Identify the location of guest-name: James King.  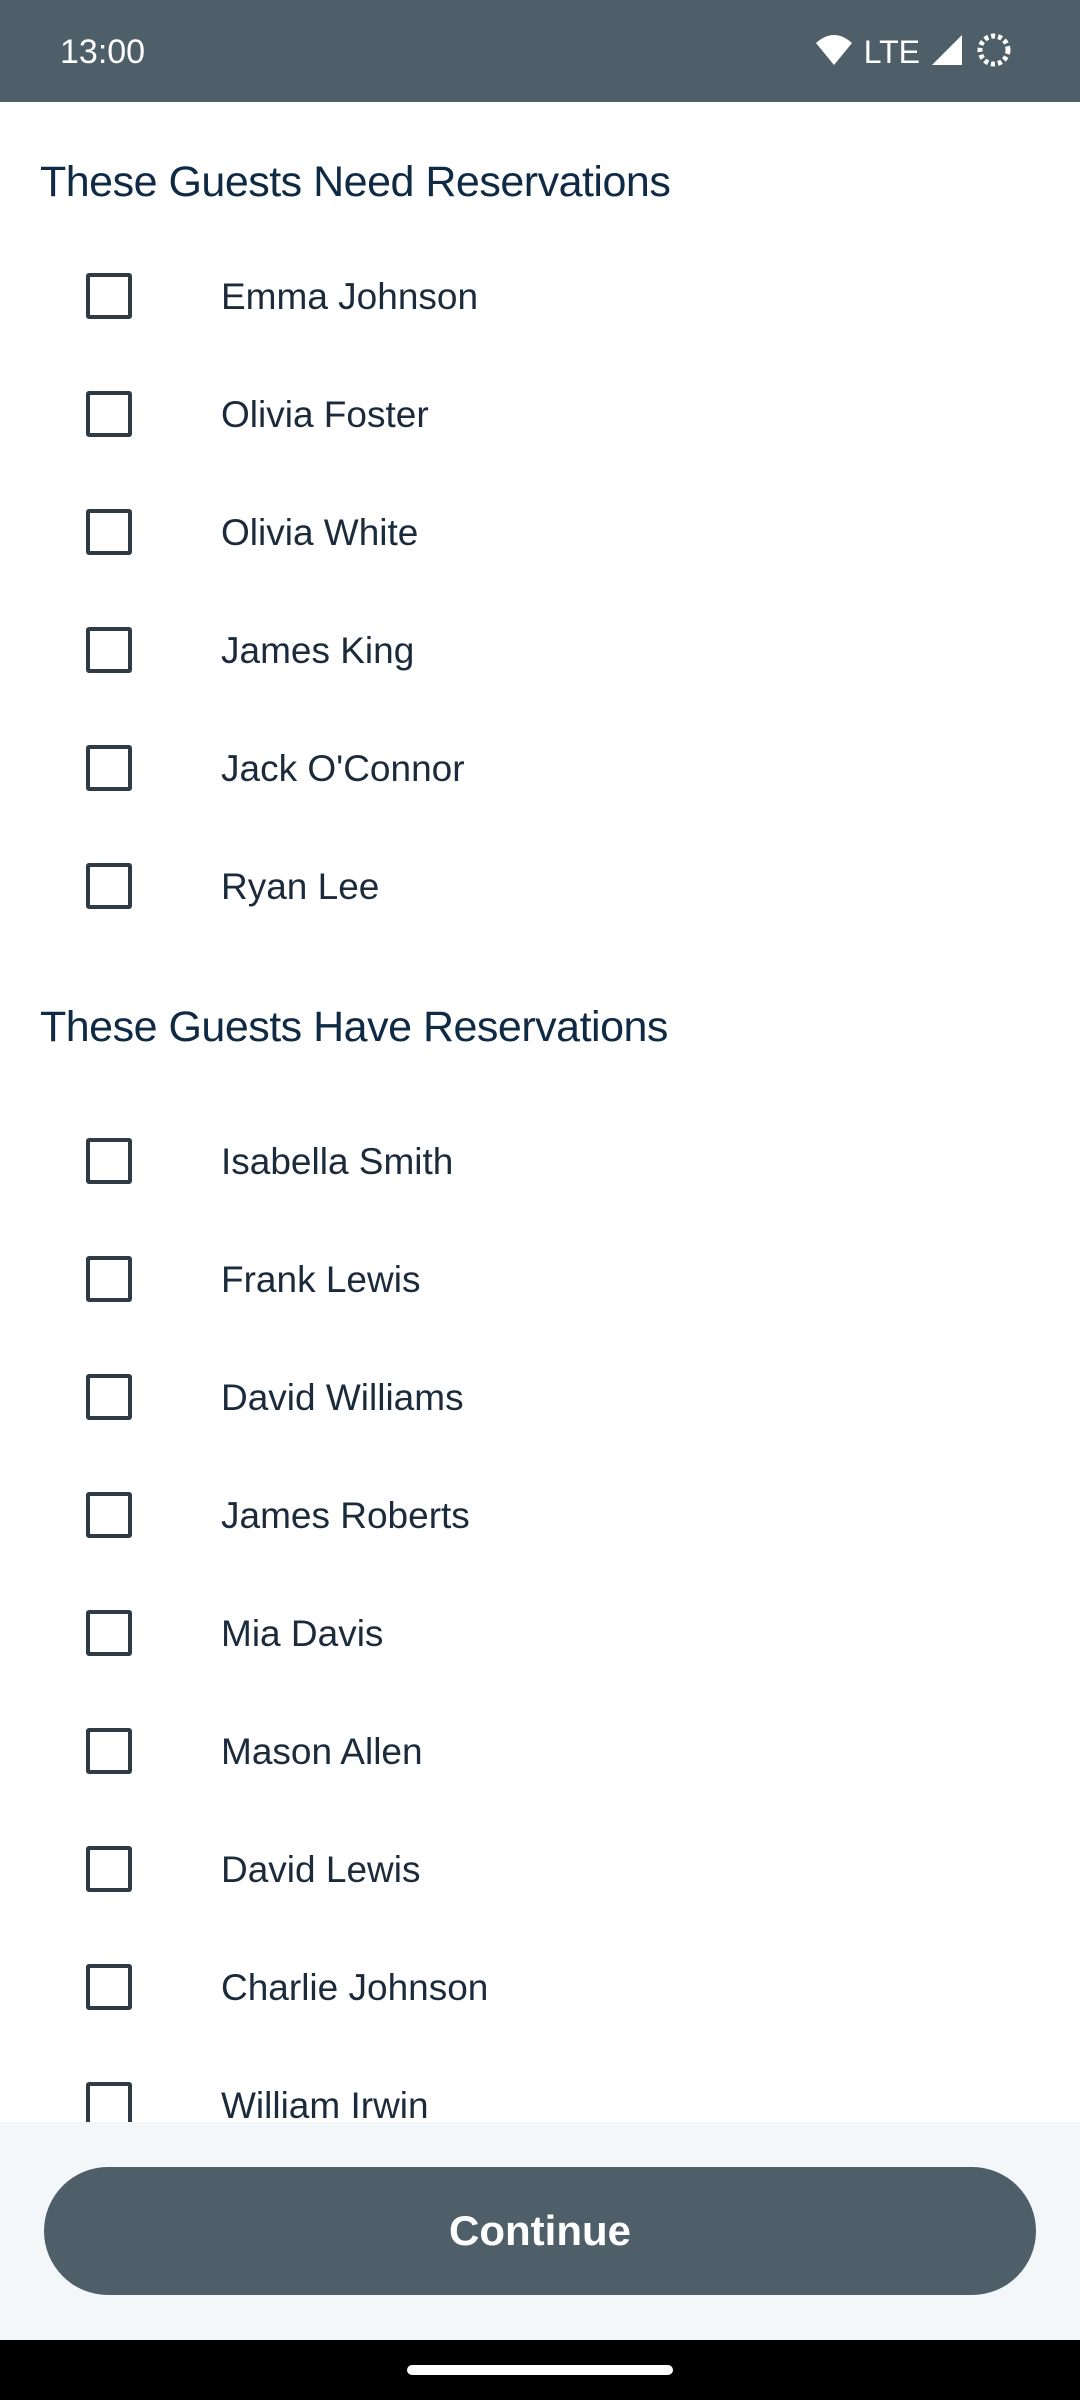
(318, 650).